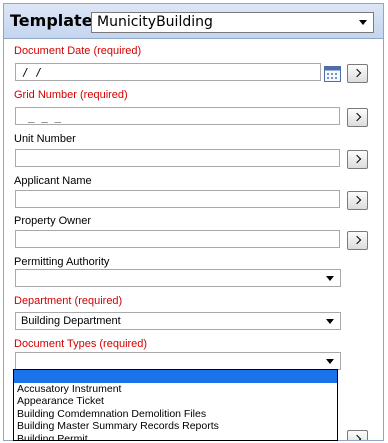  Describe the element at coordinates (177, 199) in the screenshot. I see `applicant-name-field` at that location.